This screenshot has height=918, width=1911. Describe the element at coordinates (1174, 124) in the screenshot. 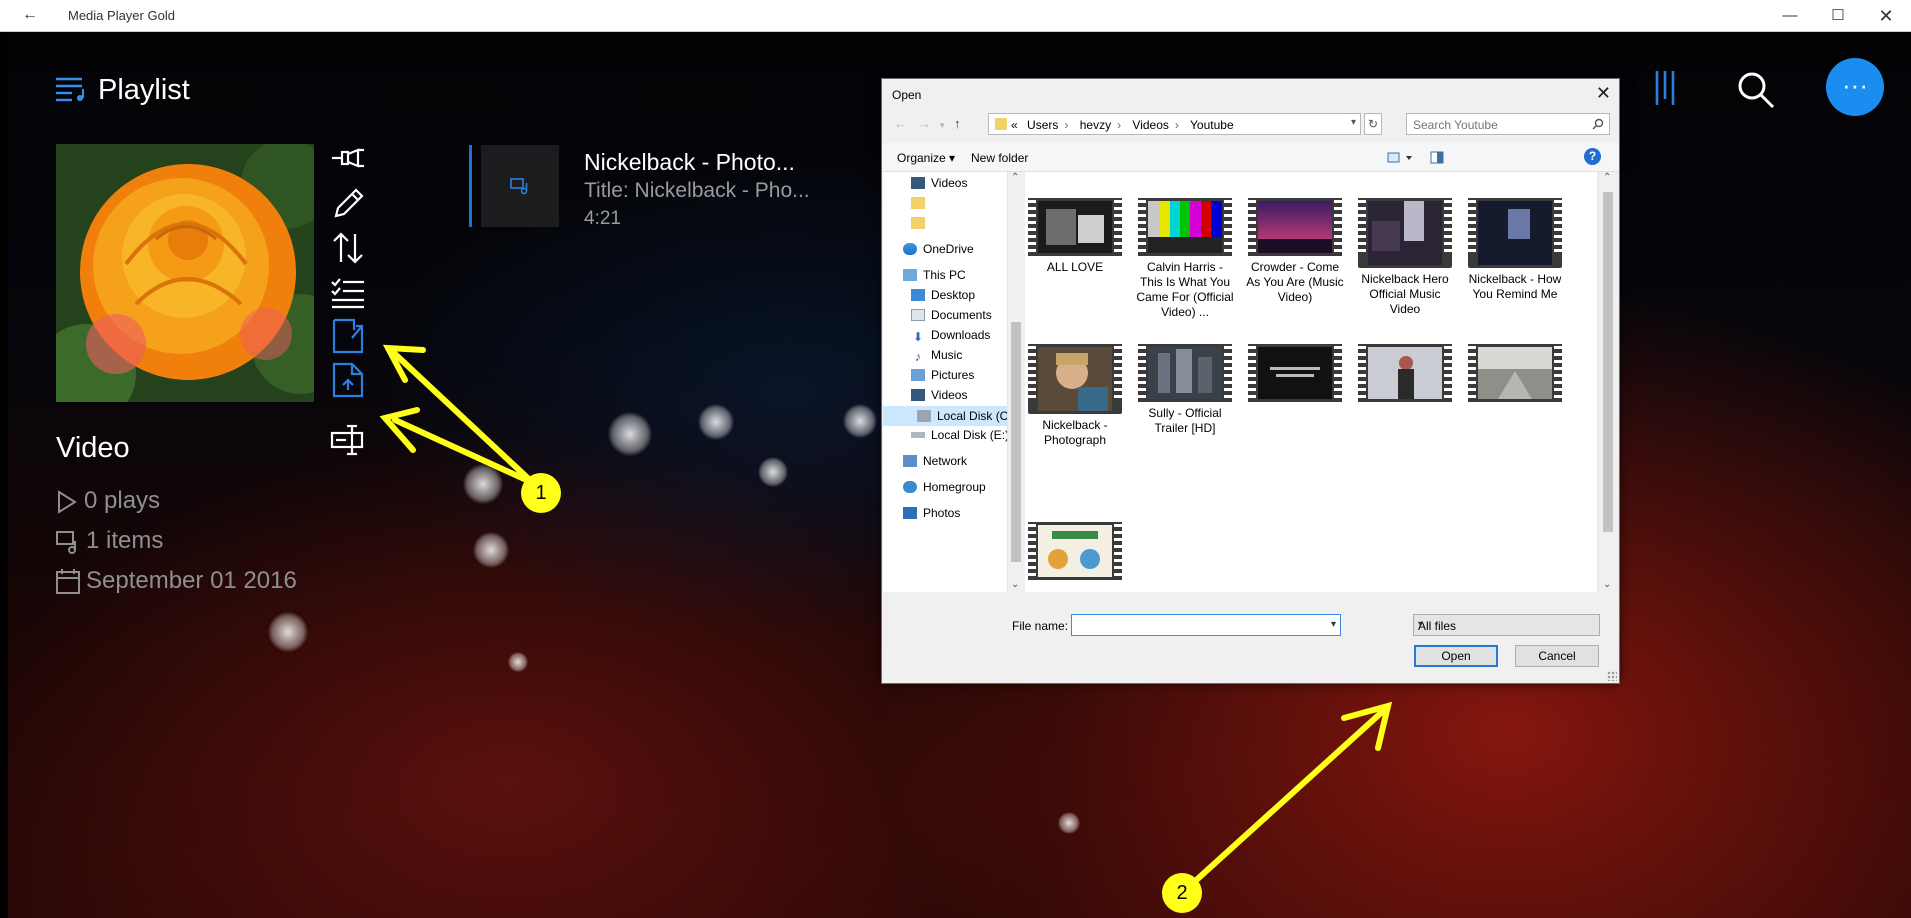

I see `address-bar: « Users › hevzy › Videos › Youtube ▾` at that location.